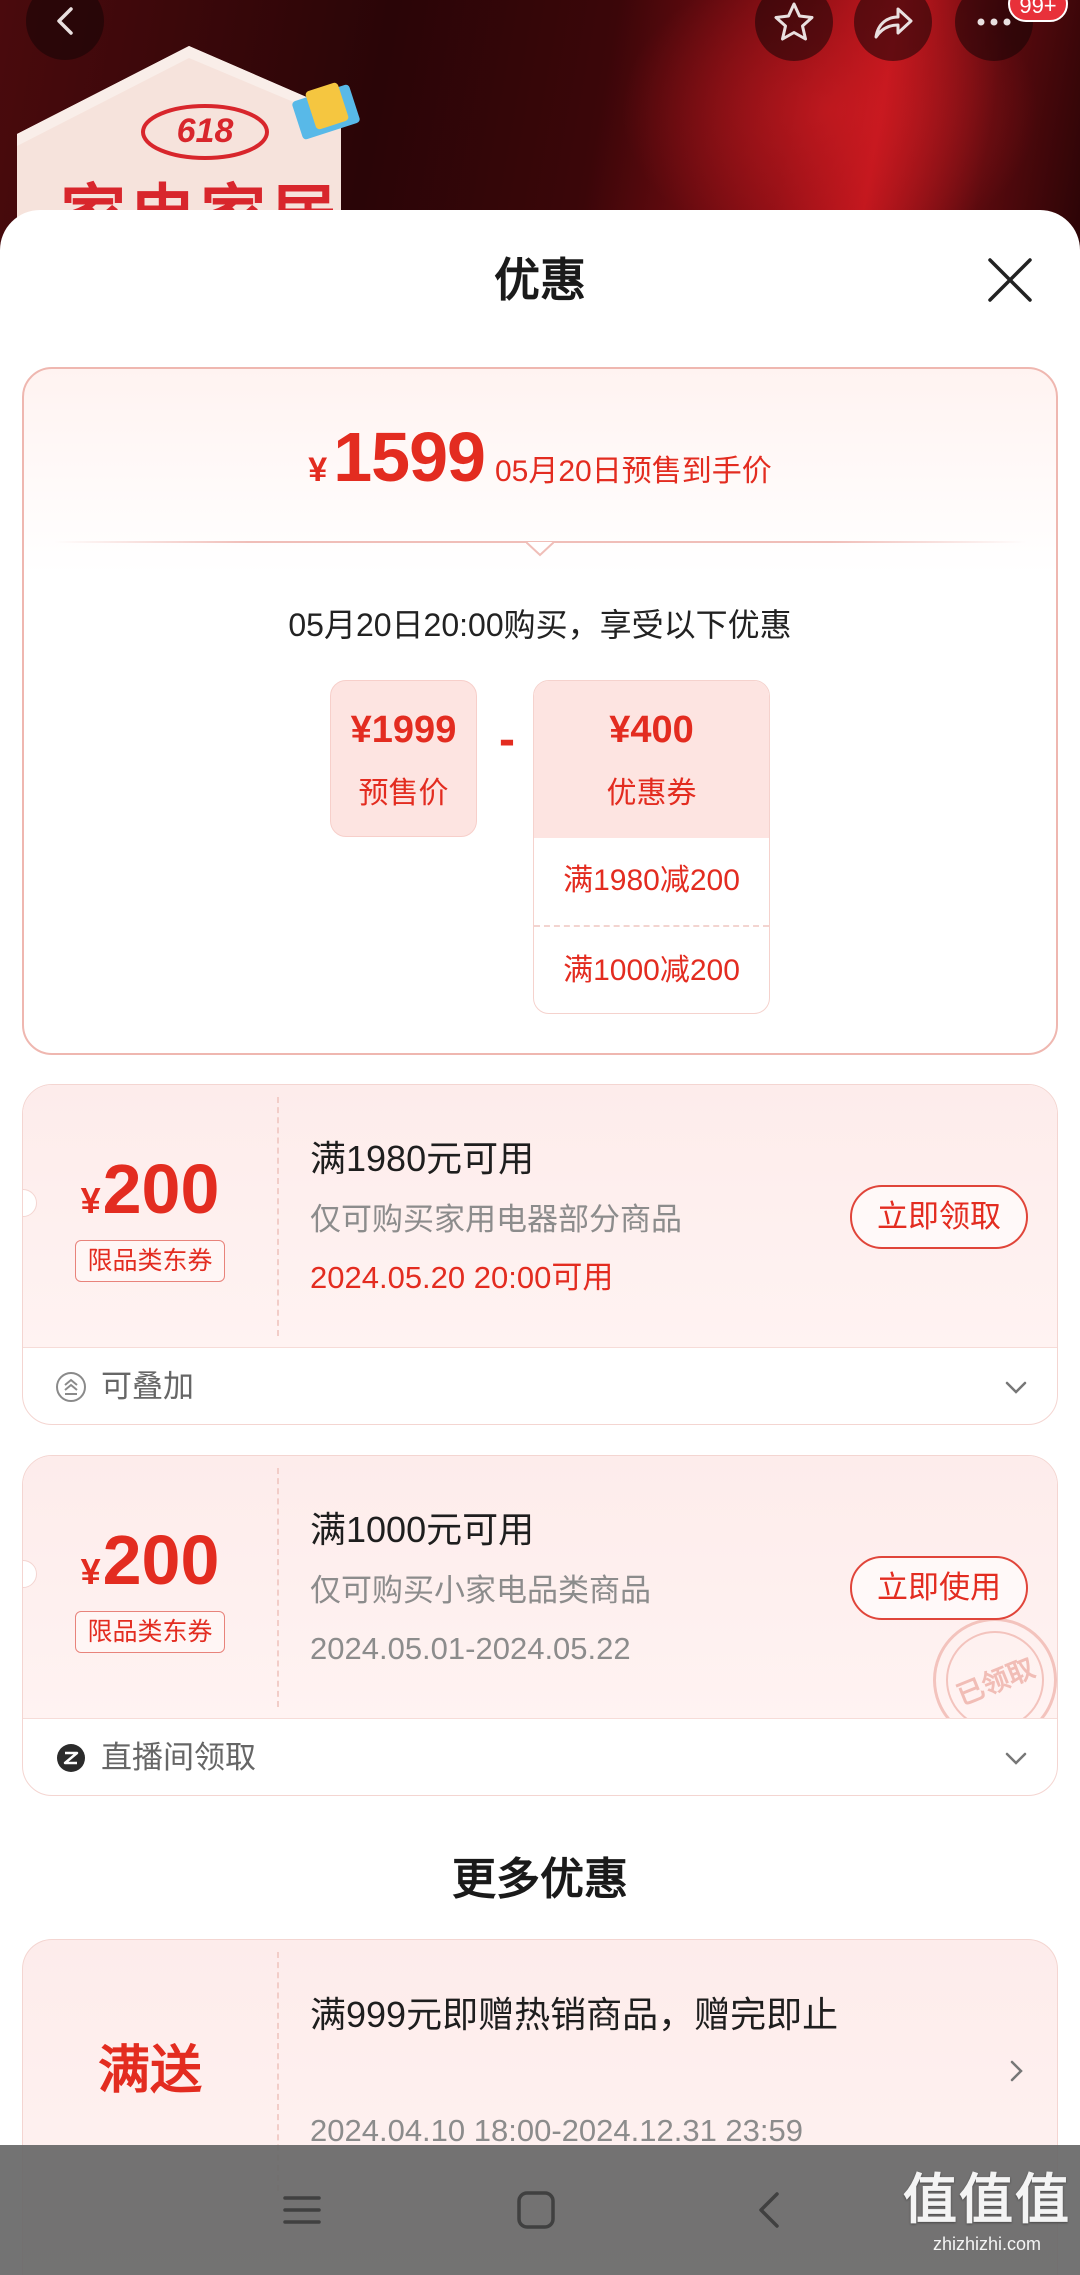  What do you see at coordinates (633, 471) in the screenshot?
I see `final-price-label: 05月20日预售到手价` at bounding box center [633, 471].